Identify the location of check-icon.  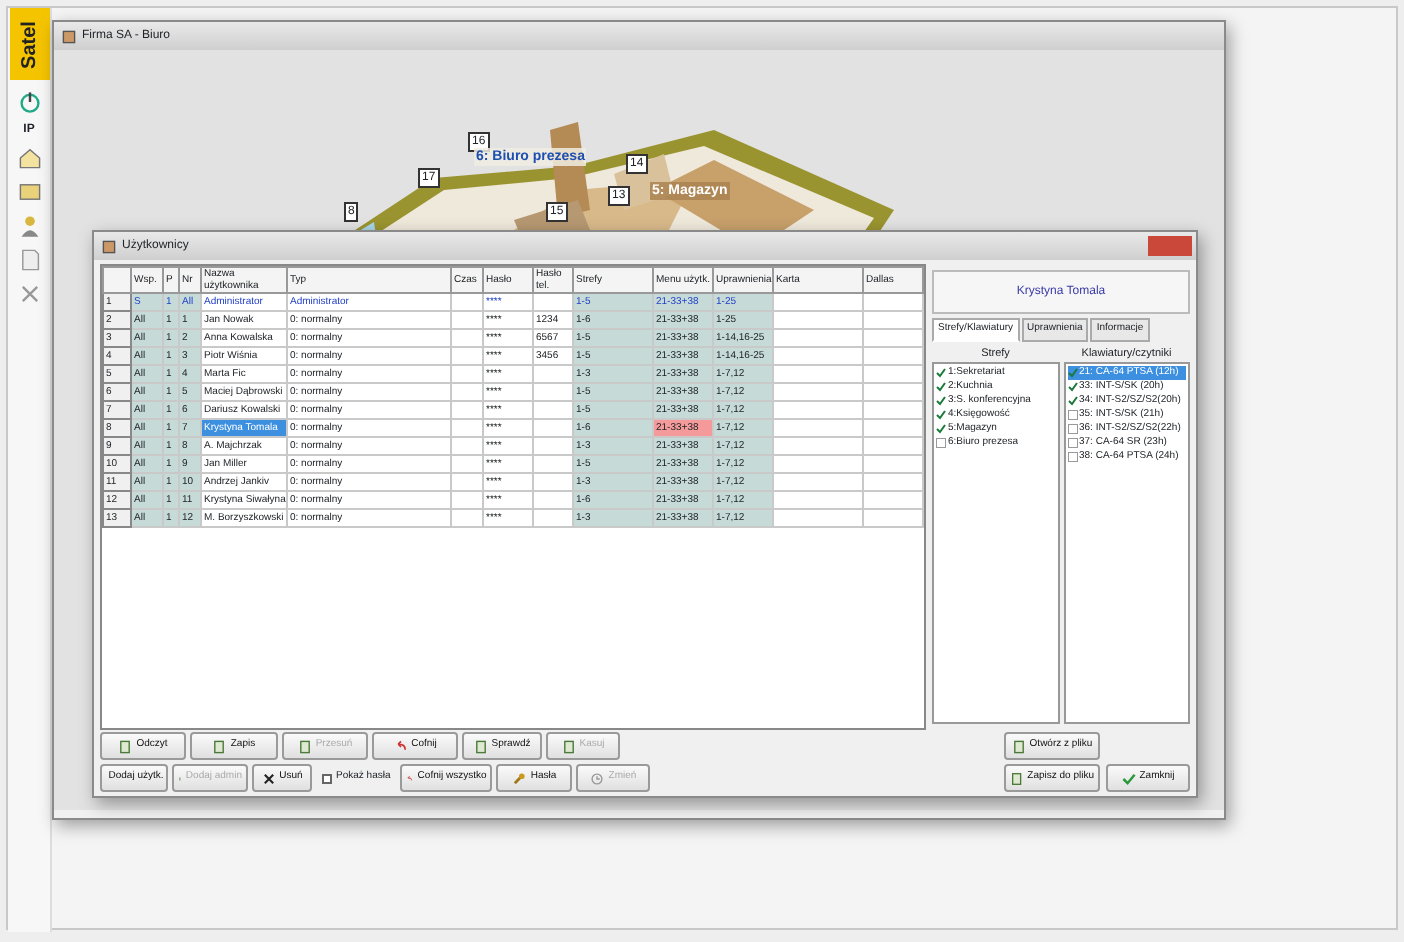
(1128, 778).